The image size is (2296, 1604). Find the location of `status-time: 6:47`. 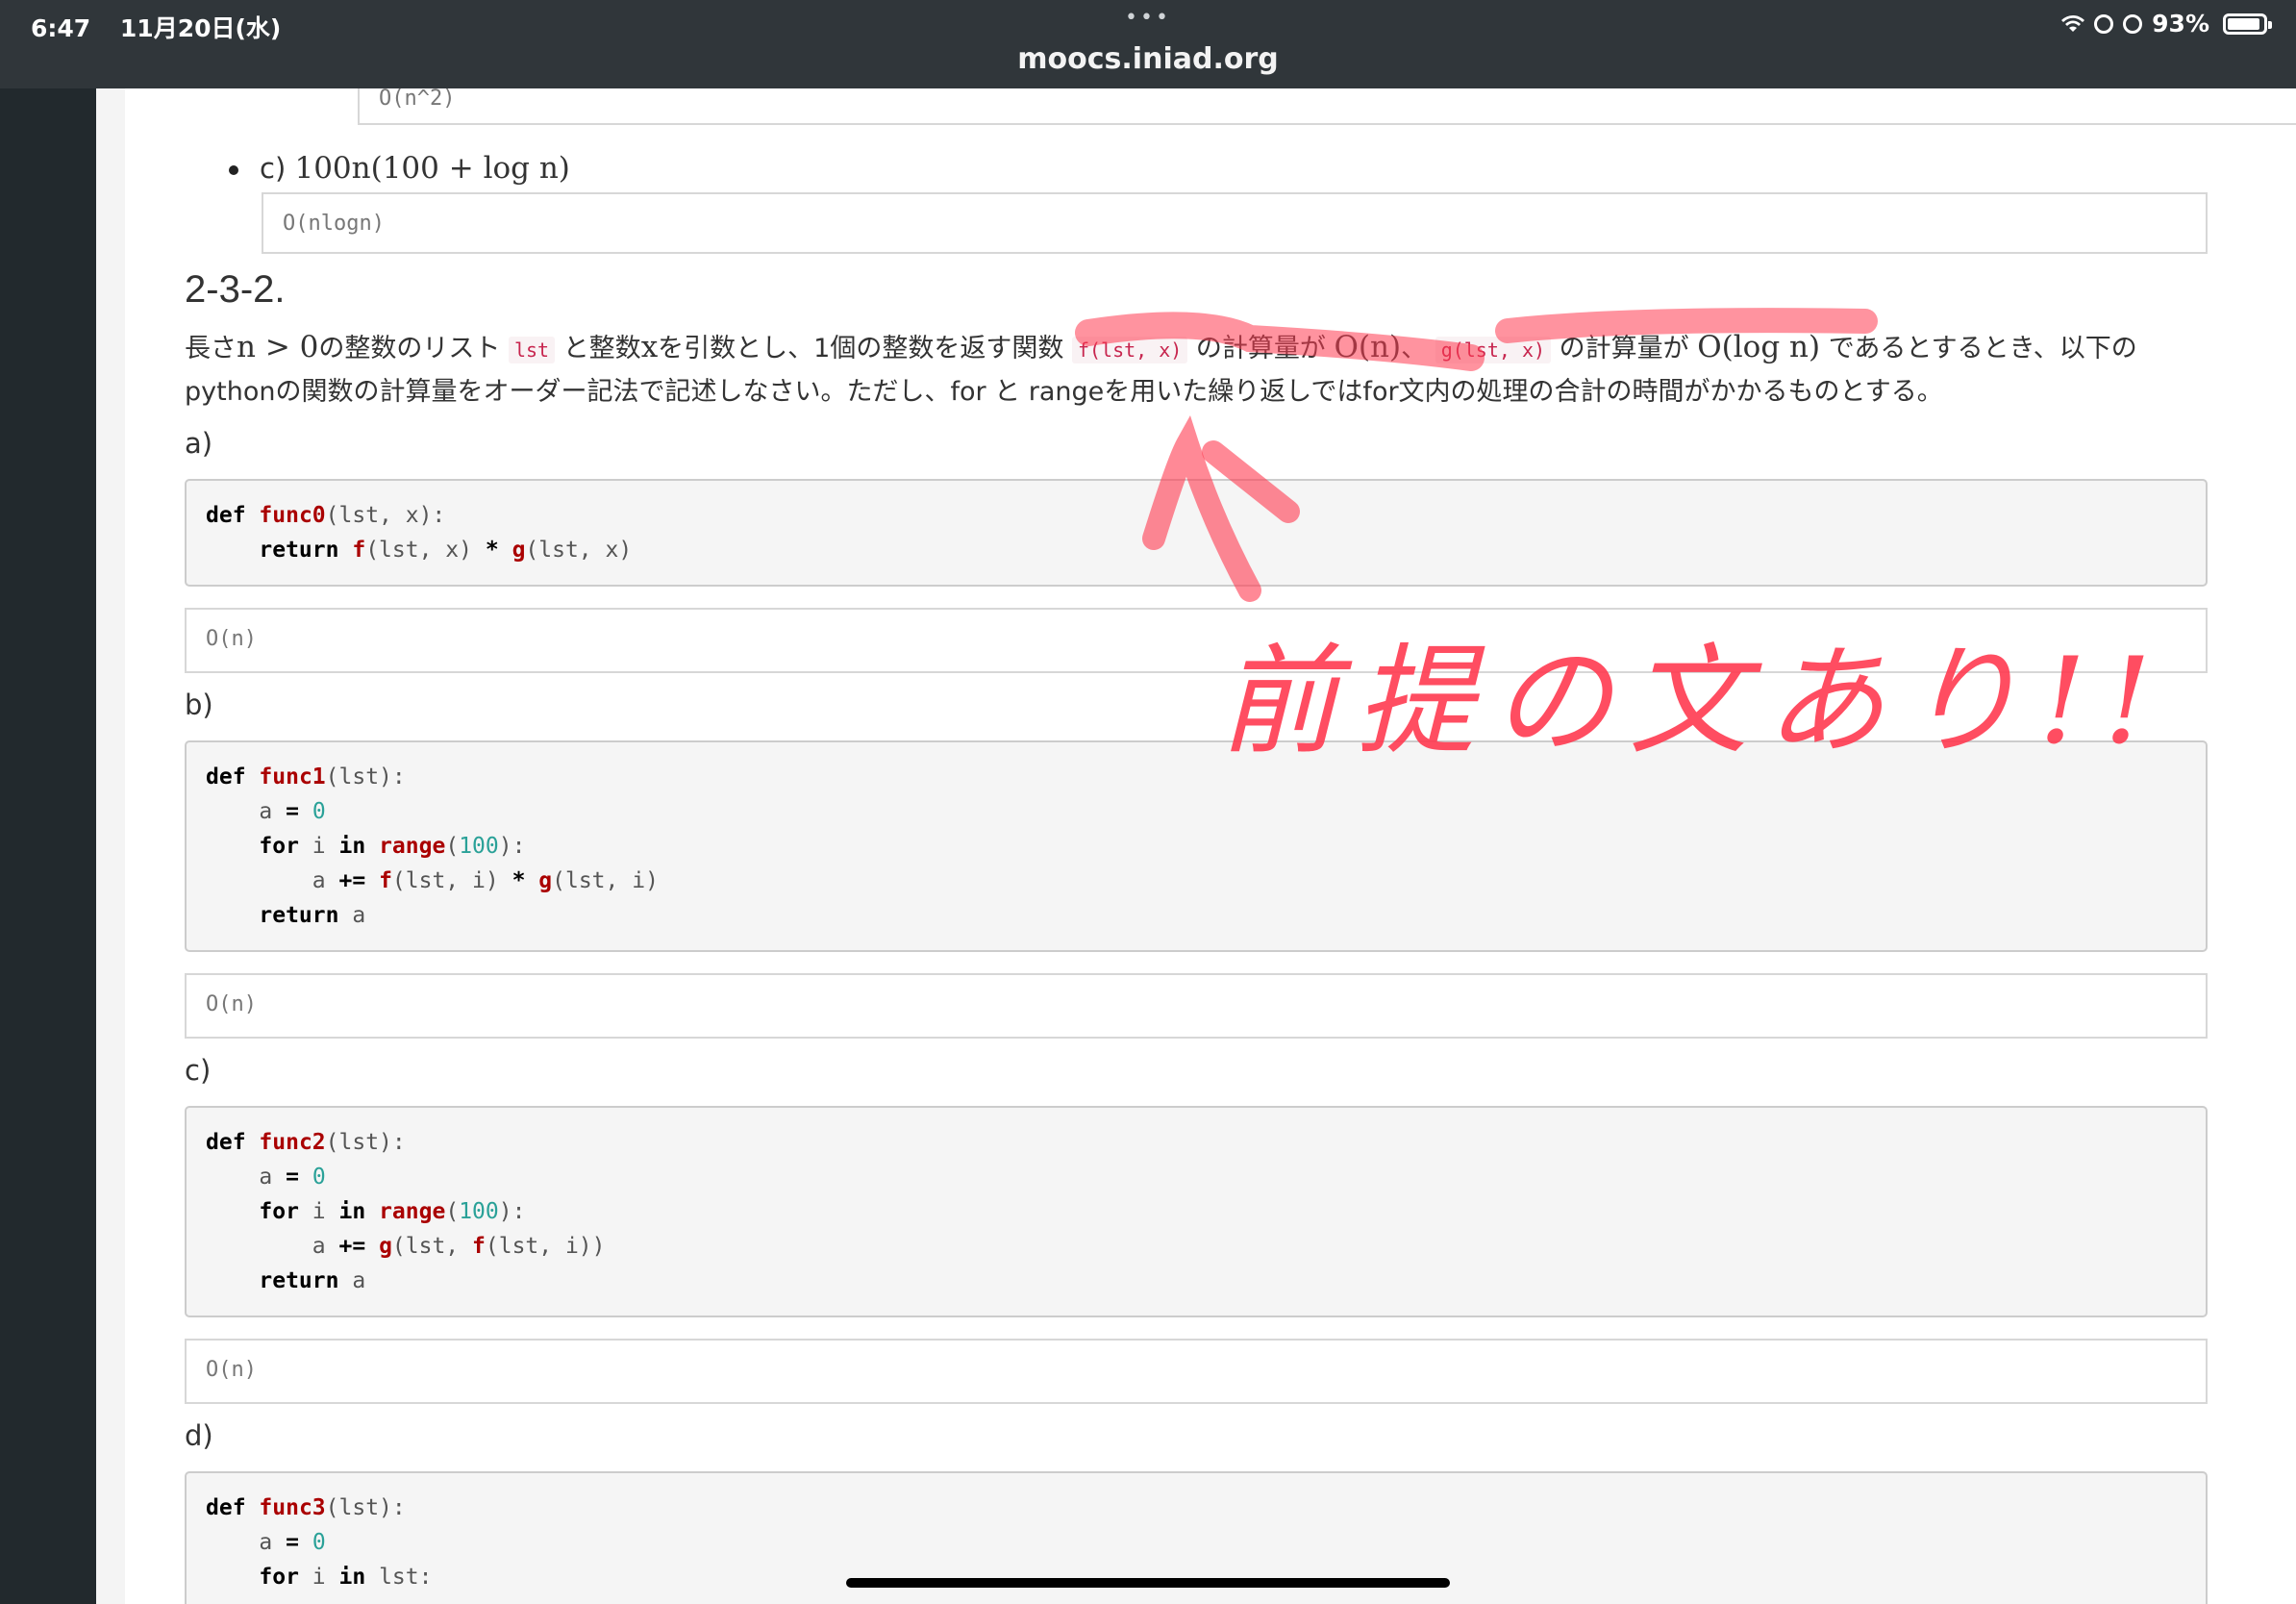

status-time: 6:47 is located at coordinates (61, 28).